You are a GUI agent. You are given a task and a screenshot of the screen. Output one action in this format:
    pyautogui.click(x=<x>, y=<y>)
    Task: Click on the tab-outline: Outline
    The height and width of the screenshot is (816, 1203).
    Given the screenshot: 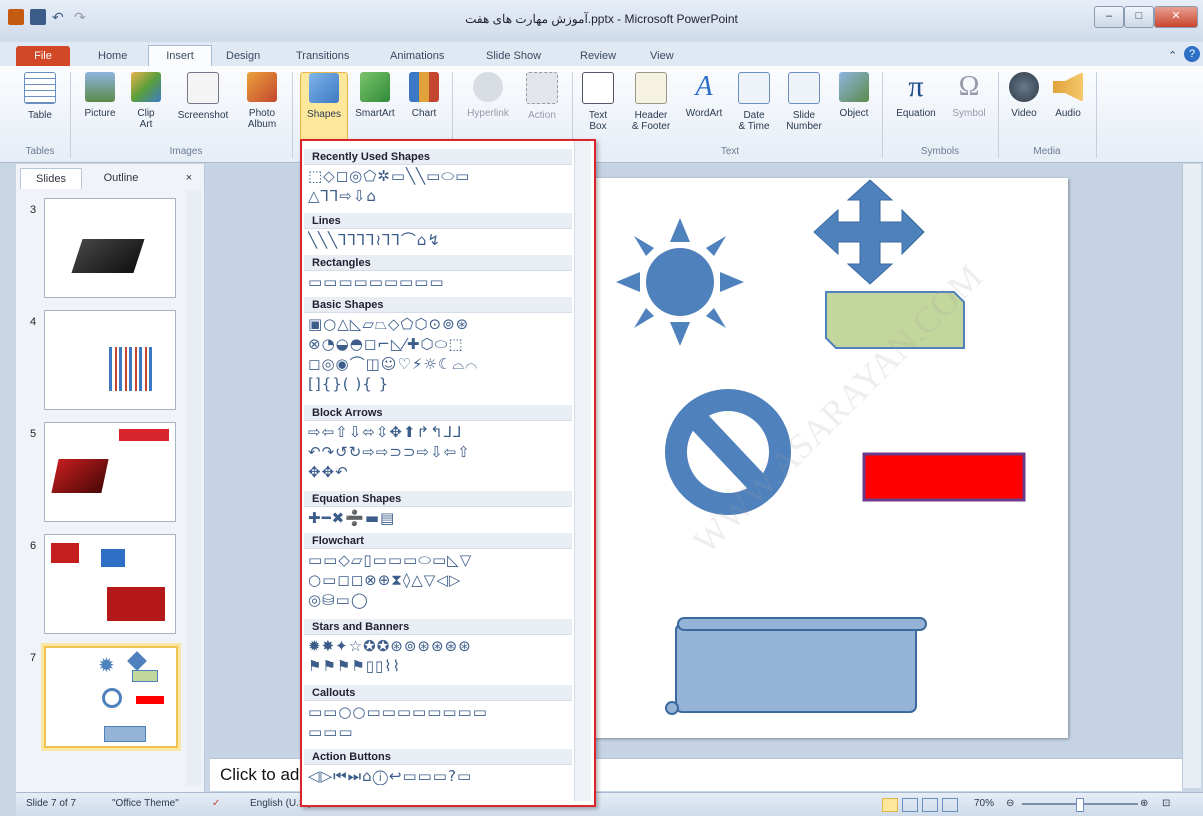 What is the action you would take?
    pyautogui.click(x=121, y=178)
    